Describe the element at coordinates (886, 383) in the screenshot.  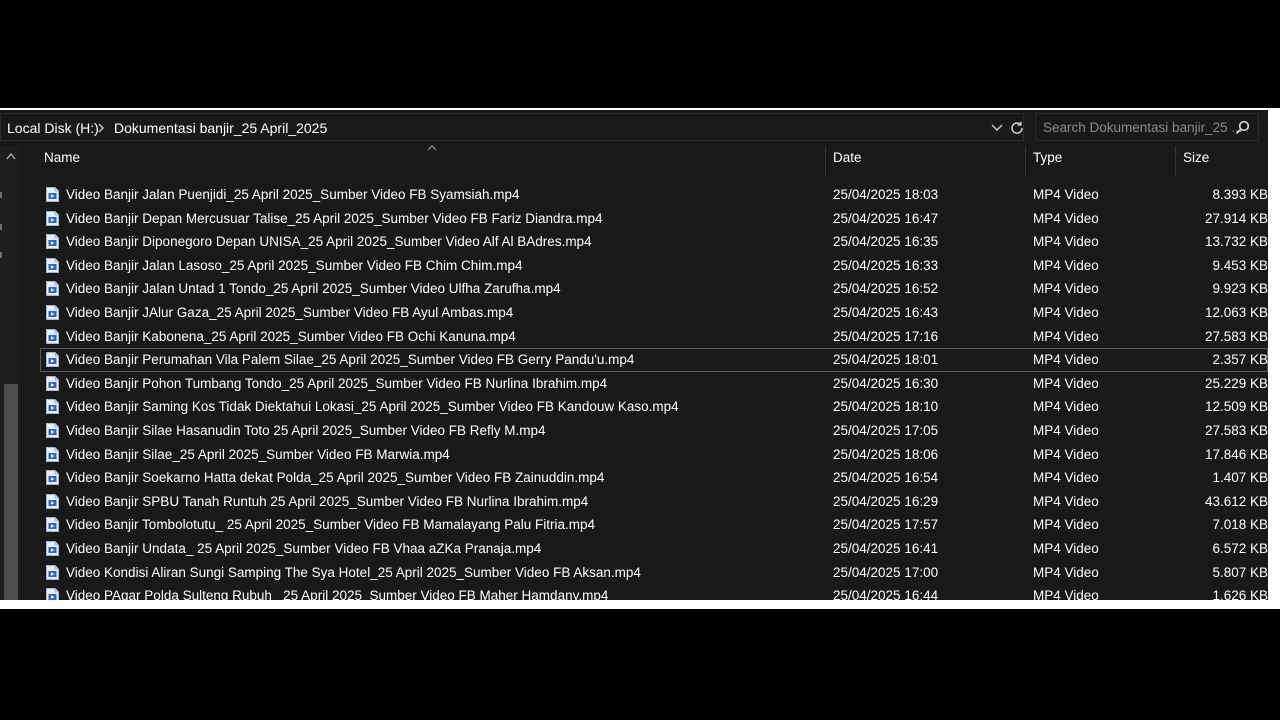
I see `file-date: 25/04/2025 16:30` at that location.